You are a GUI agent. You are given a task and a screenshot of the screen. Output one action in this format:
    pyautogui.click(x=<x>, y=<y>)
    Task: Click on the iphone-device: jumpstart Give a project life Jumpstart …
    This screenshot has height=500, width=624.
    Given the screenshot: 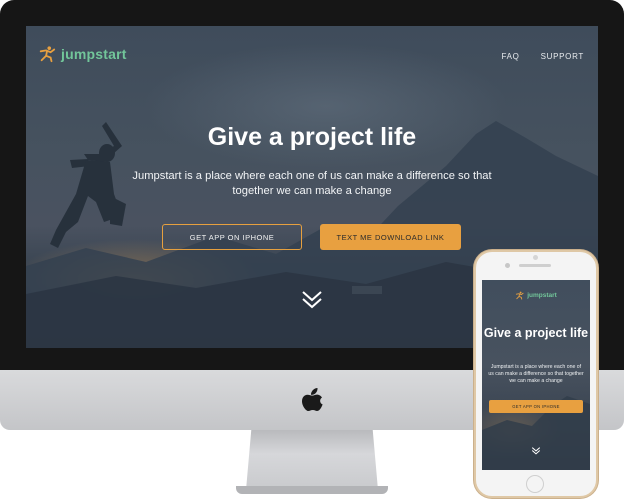 What is the action you would take?
    pyautogui.click(x=536, y=374)
    